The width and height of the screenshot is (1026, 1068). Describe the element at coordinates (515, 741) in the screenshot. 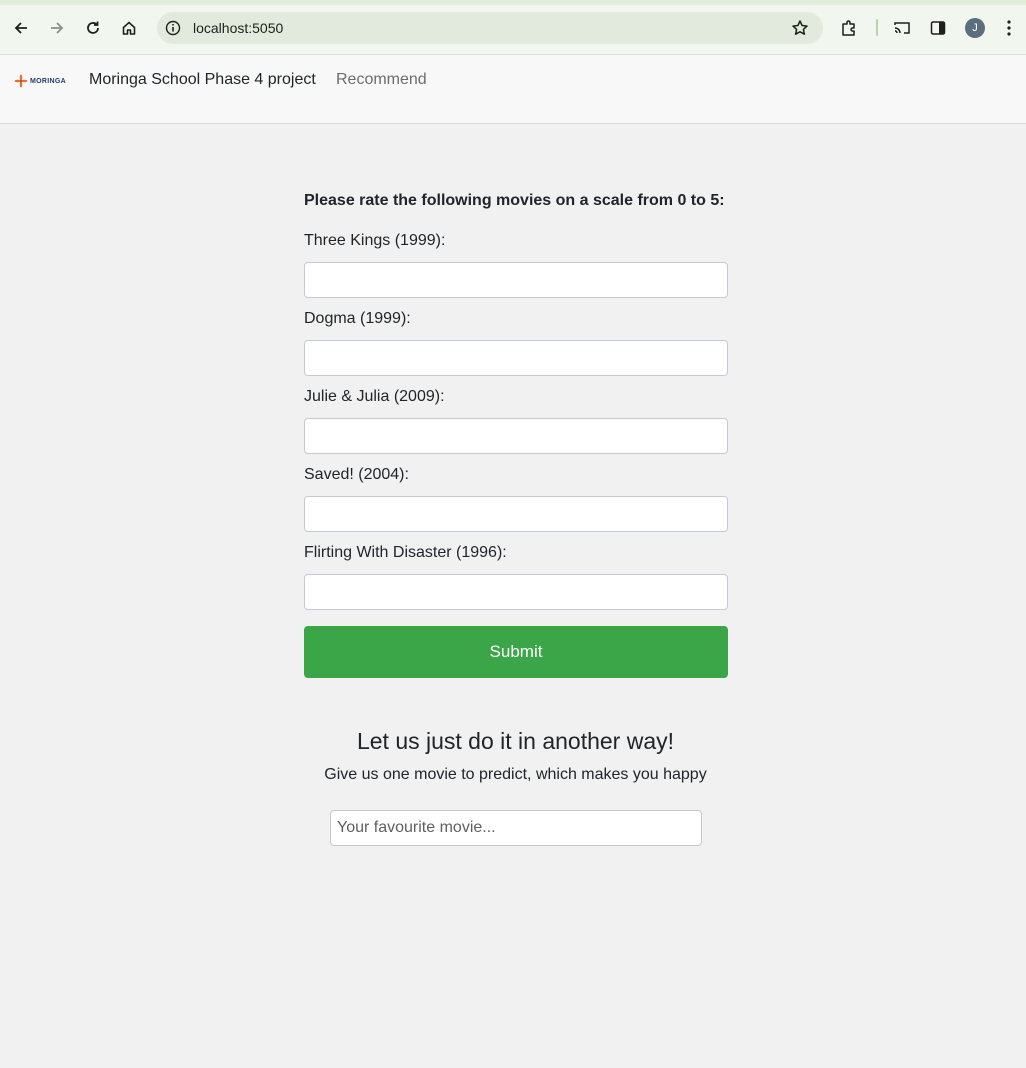

I see `alternative-title: Let us just do it in another way!` at that location.